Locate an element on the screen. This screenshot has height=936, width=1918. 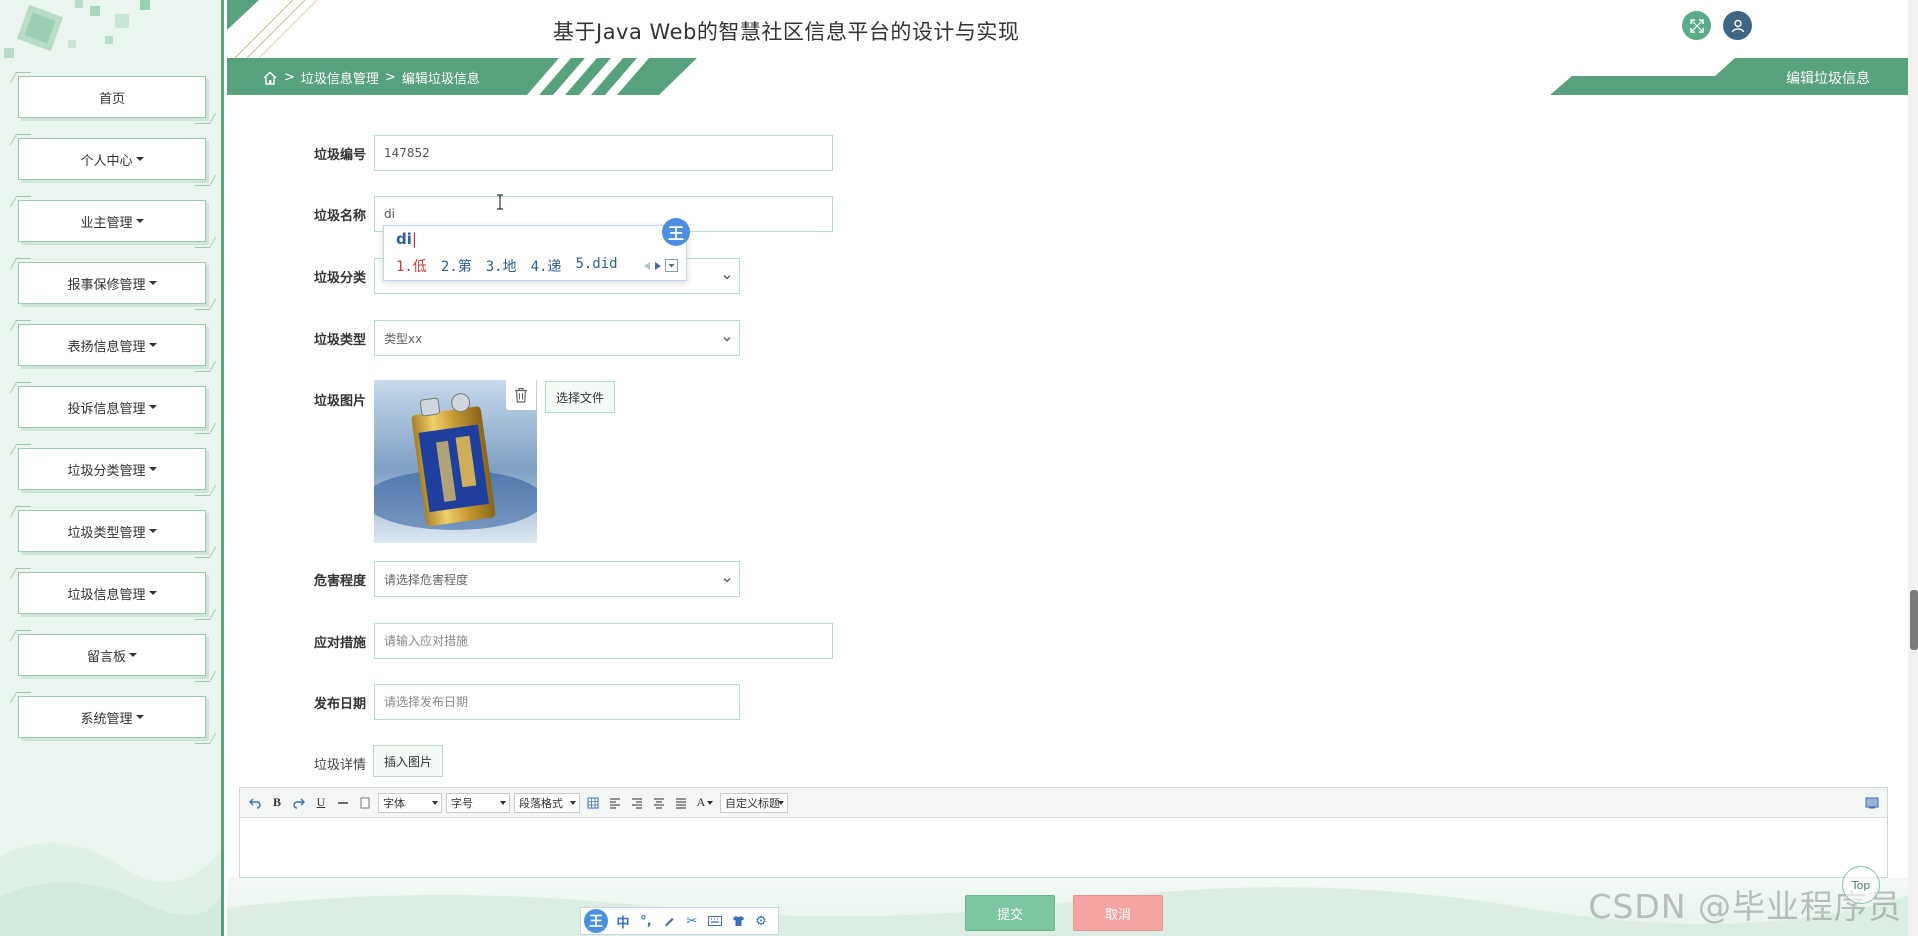
custom-heading-label: 自定义标题 is located at coordinates (752, 803).